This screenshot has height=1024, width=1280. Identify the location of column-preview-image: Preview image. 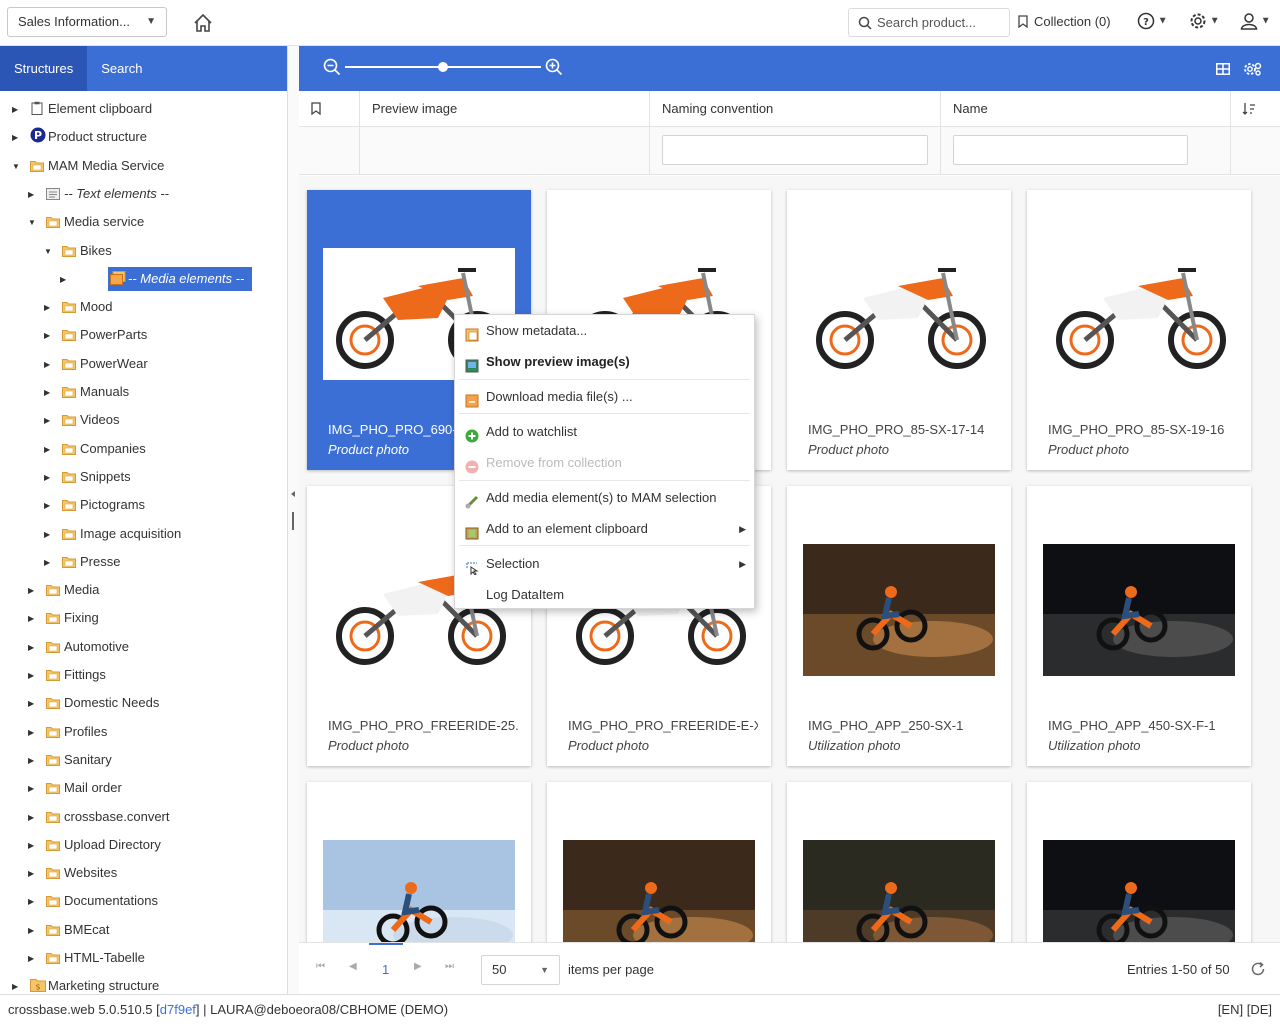
(505, 109).